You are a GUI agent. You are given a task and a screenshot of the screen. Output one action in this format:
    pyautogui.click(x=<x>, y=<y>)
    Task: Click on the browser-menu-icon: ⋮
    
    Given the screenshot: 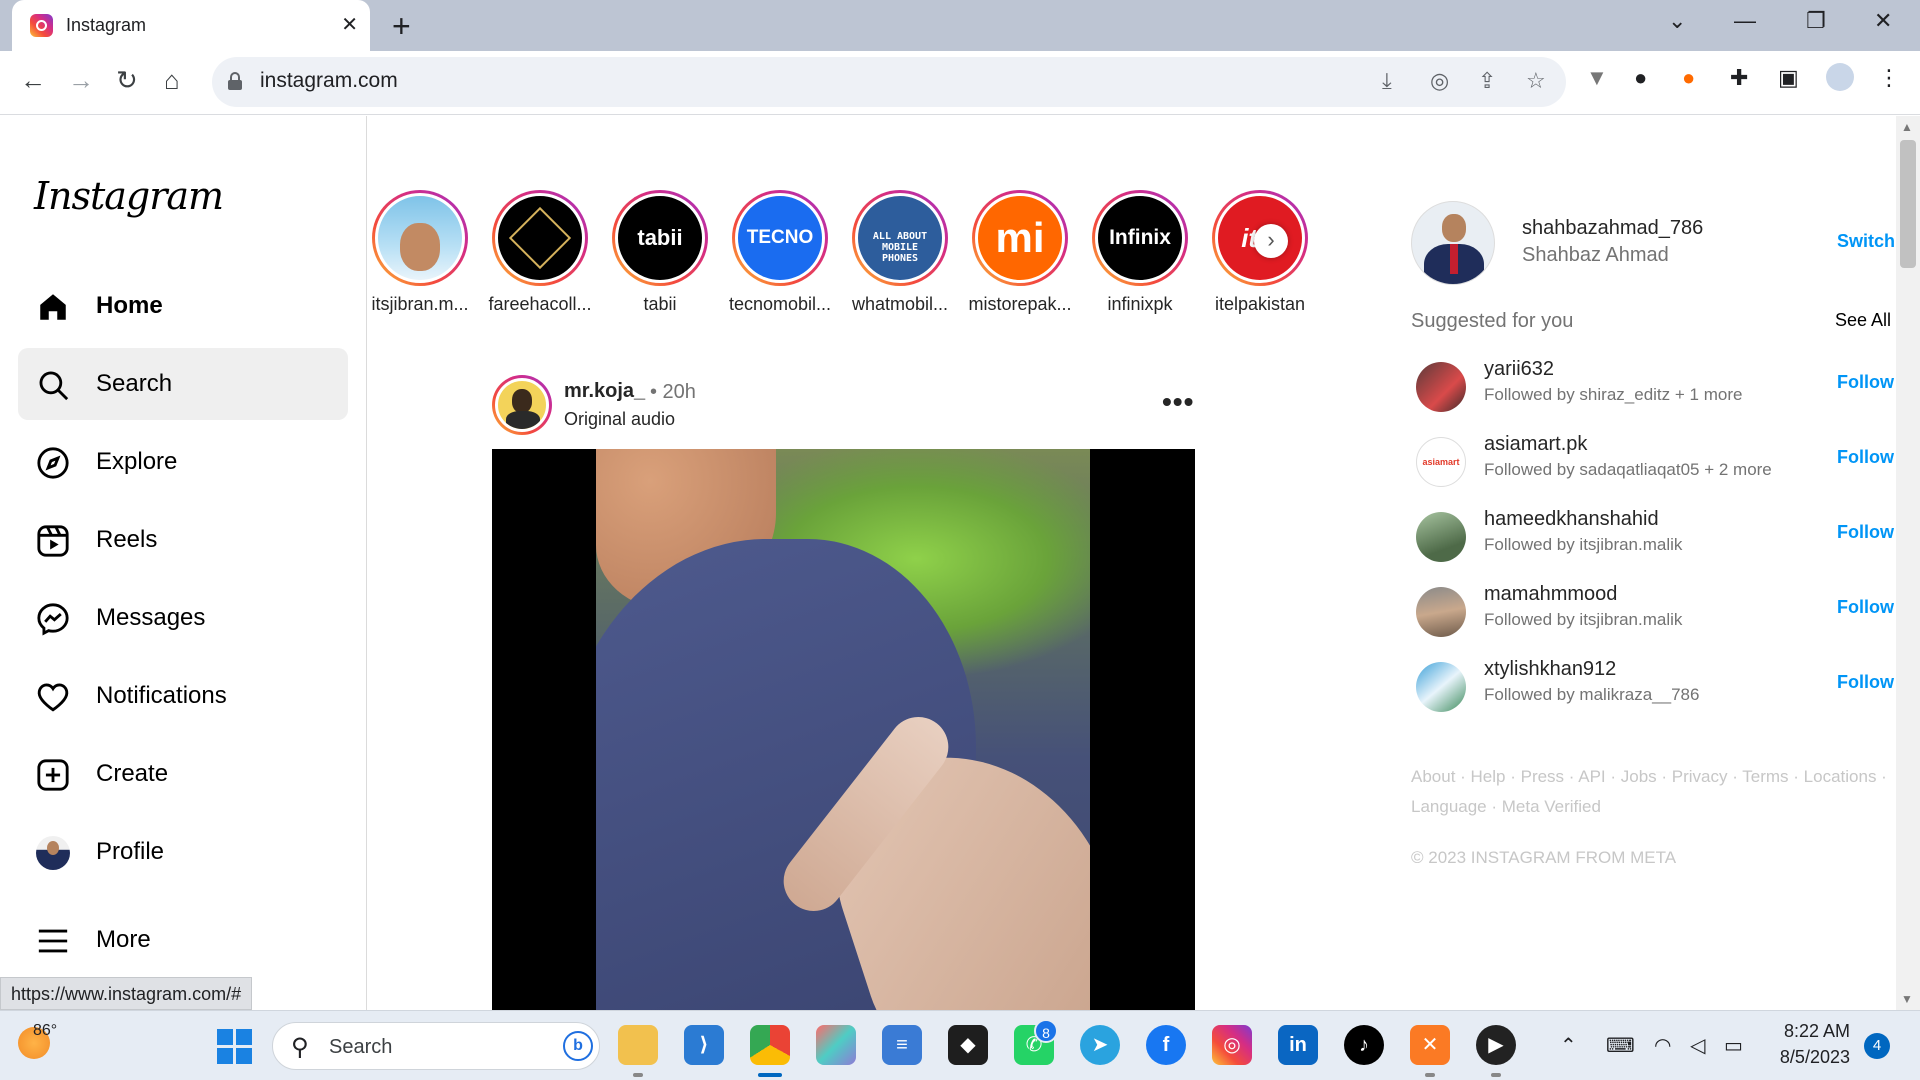 What is the action you would take?
    pyautogui.click(x=1889, y=78)
    